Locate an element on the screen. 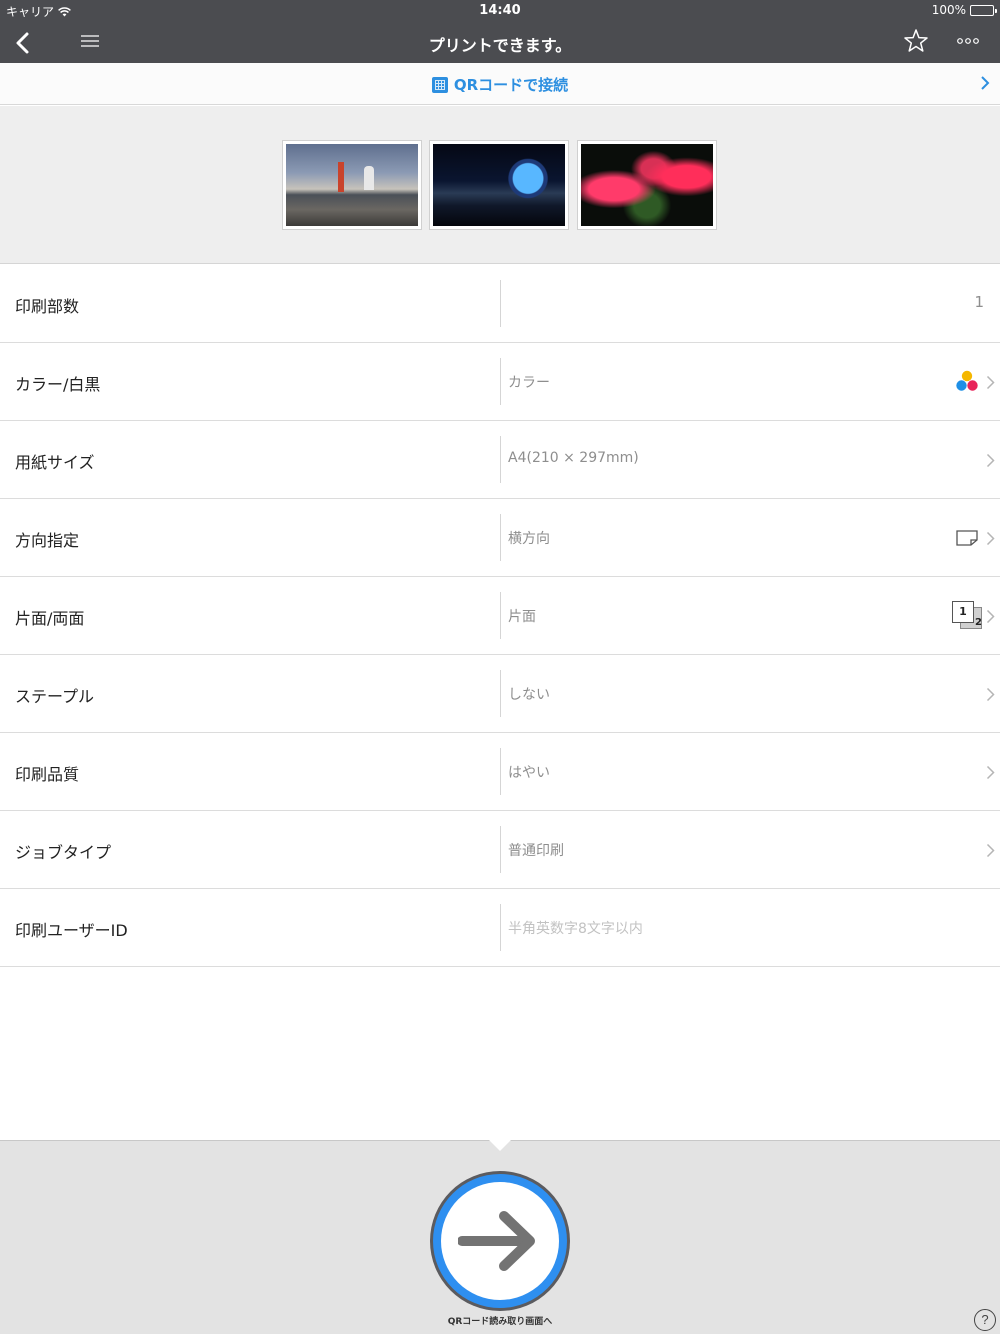 This screenshot has width=1000, height=1334. setting-label: 用紙サイズ is located at coordinates (55, 462).